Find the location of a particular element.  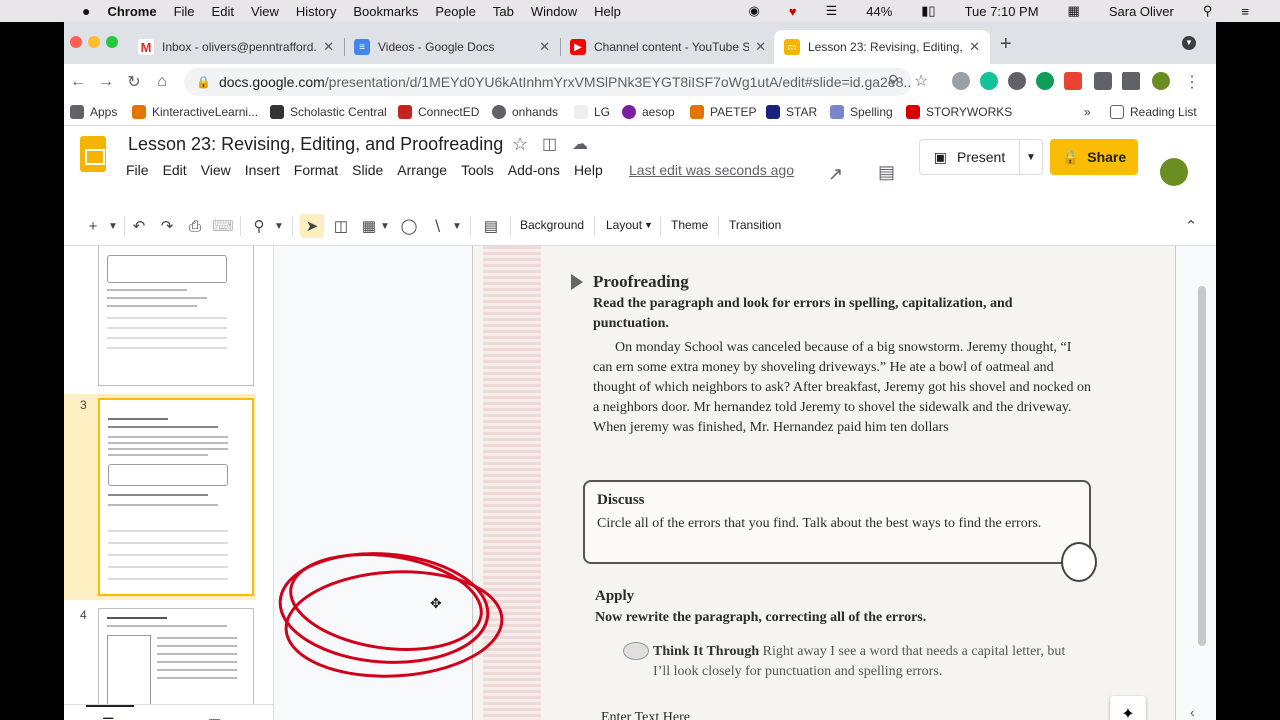

present-dropdown-icon: ▼ is located at coordinates (1031, 157).